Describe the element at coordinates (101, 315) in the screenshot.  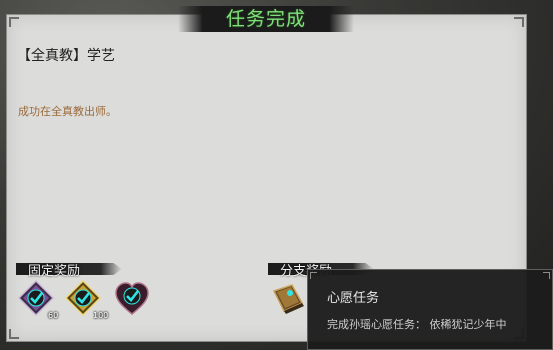
I see `reward-count: 100` at that location.